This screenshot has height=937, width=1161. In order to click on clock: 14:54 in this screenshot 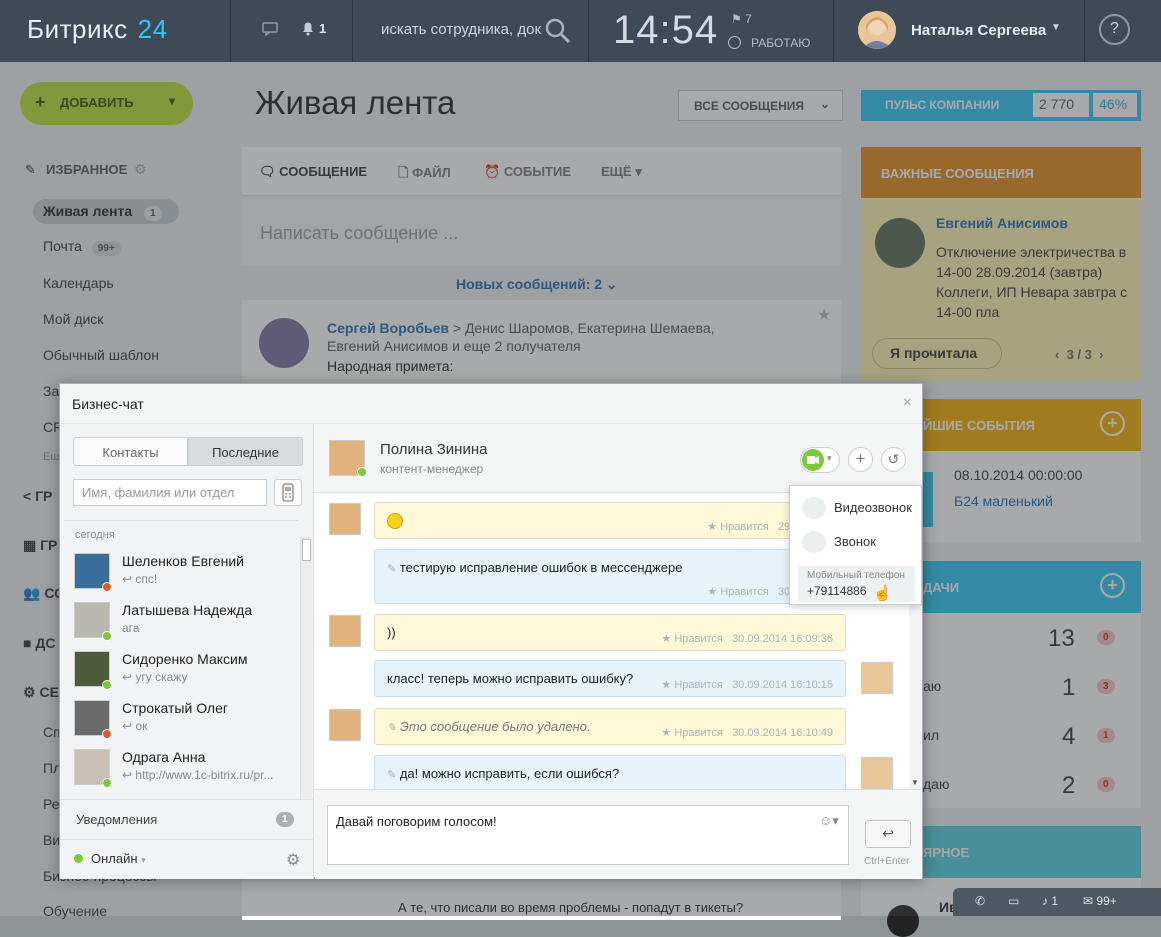, I will do `click(665, 30)`.